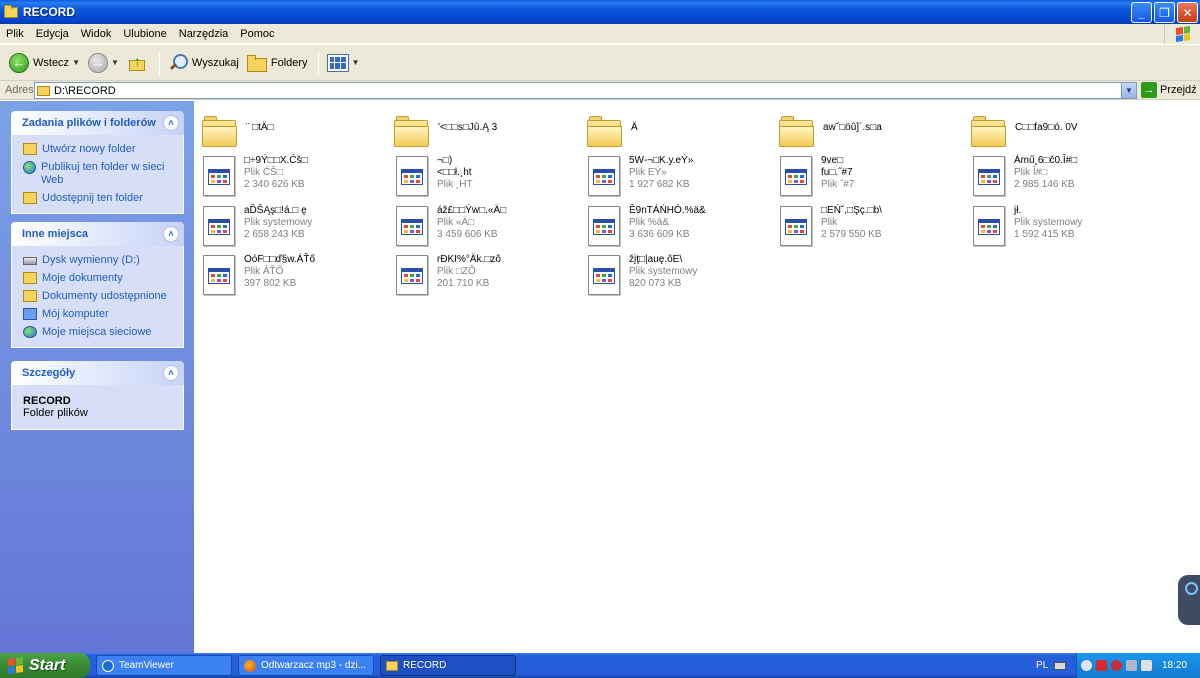 The height and width of the screenshot is (678, 1200). What do you see at coordinates (467, 234) in the screenshot?
I see `file-size: 3 459 606 KB` at bounding box center [467, 234].